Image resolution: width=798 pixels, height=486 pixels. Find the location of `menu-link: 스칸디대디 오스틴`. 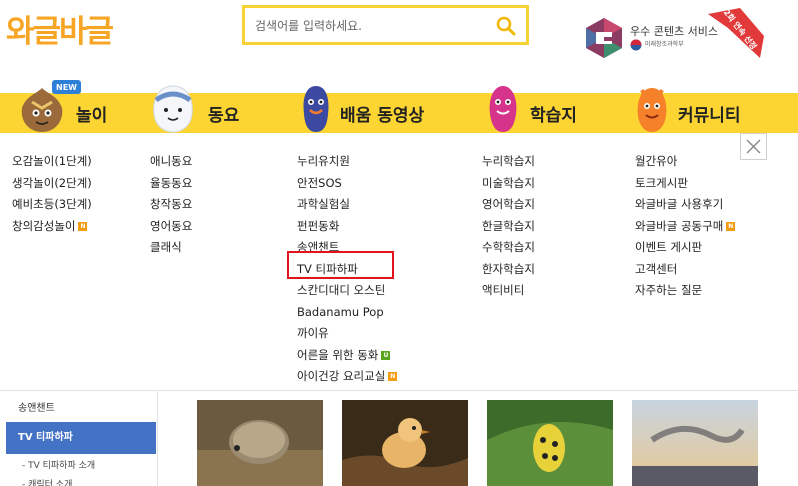

menu-link: 스칸디대디 오스틴 is located at coordinates (347, 291).